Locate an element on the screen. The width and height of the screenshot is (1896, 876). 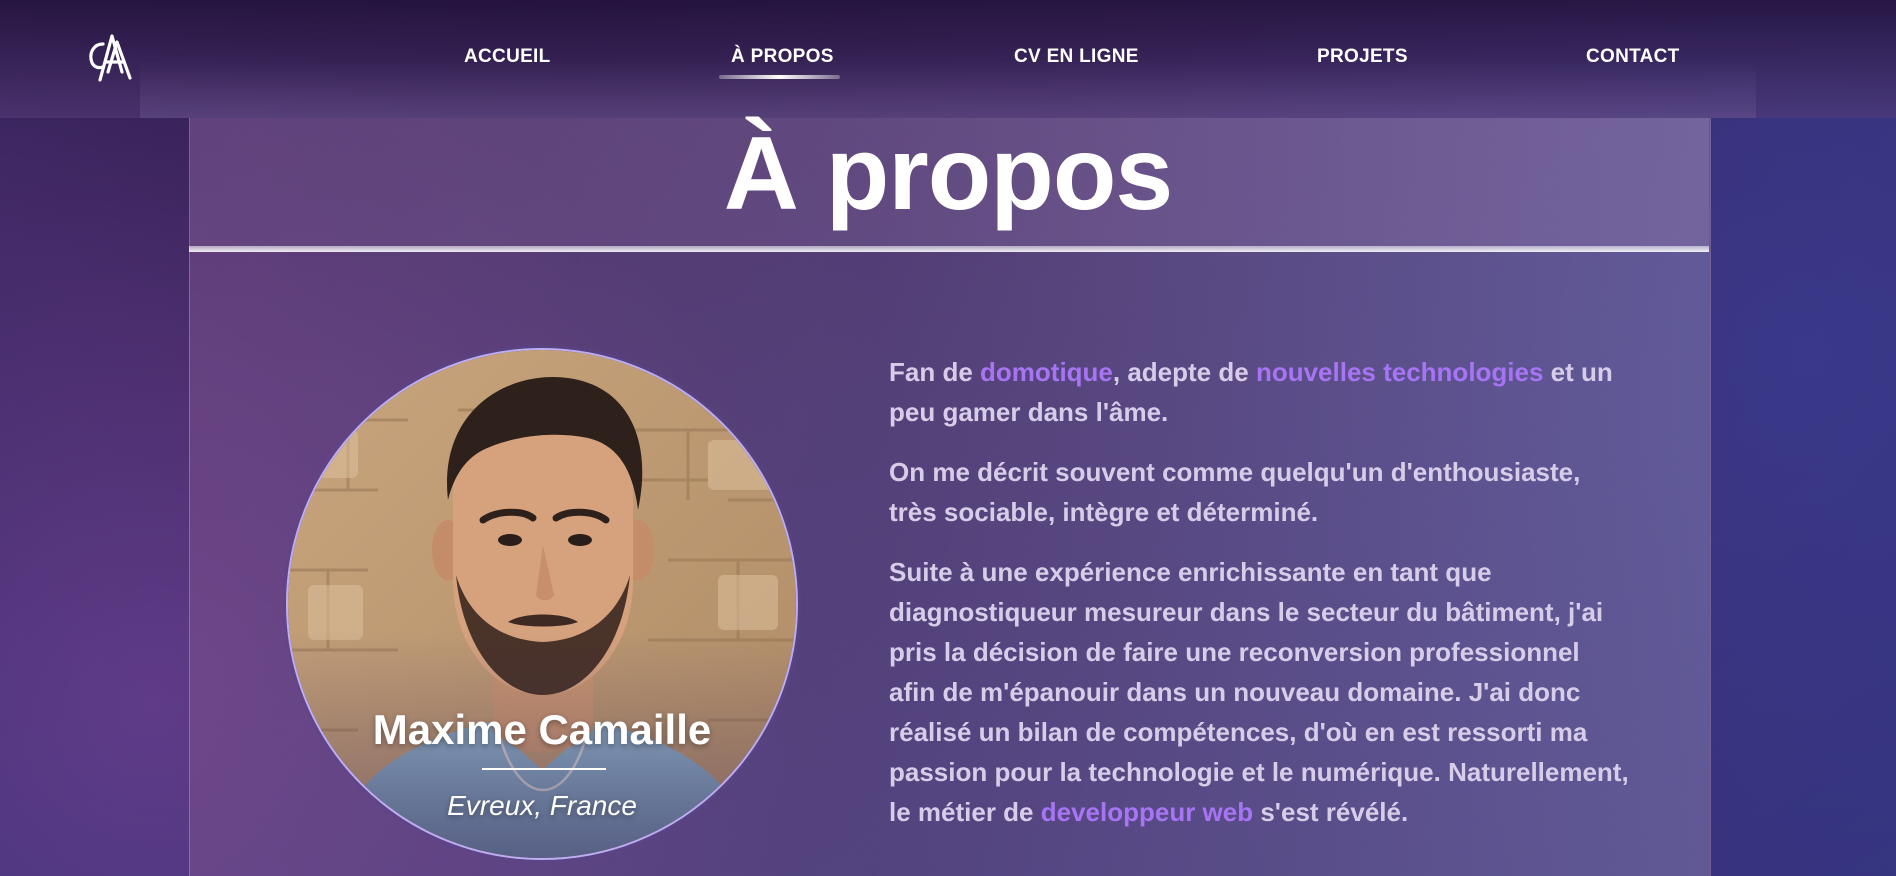
profile-location: Evreux, France is located at coordinates (542, 805).